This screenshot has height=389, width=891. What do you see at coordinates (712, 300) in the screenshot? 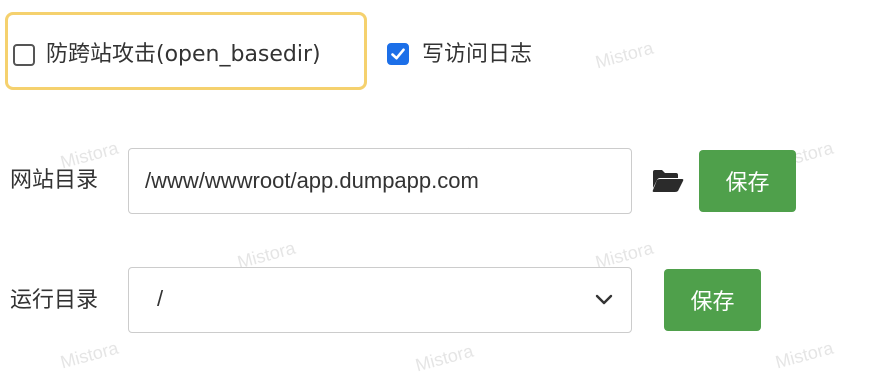
I see `run-dir-save-button: 保存` at bounding box center [712, 300].